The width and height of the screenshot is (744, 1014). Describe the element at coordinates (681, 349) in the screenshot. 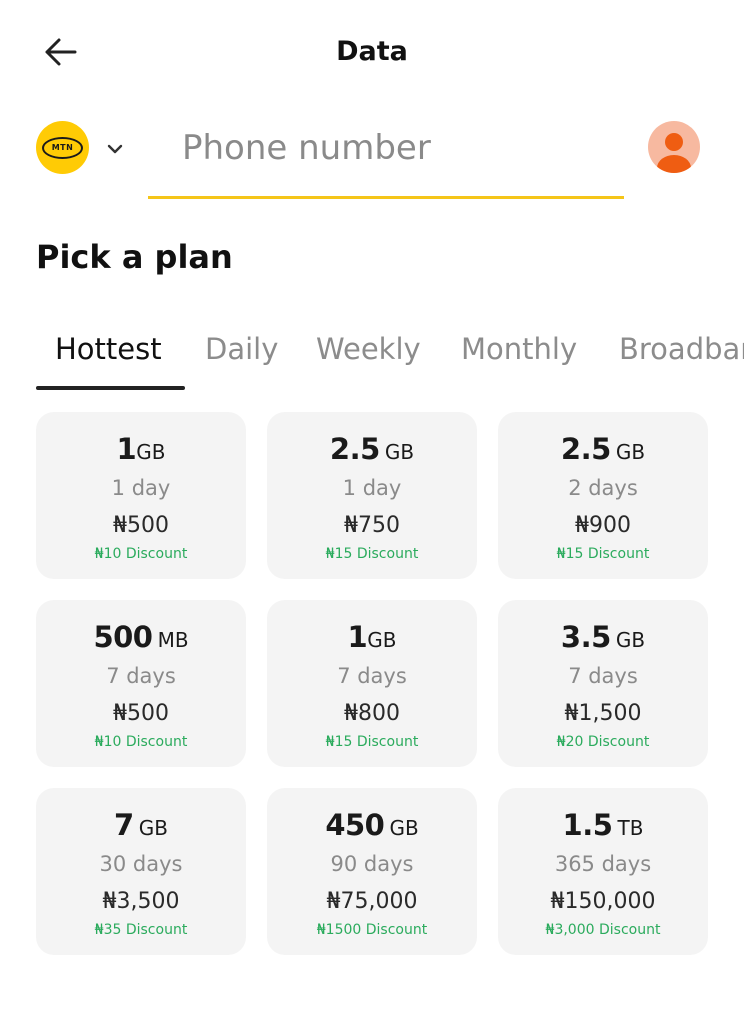

I see `tab-broadband: Broadbar` at that location.